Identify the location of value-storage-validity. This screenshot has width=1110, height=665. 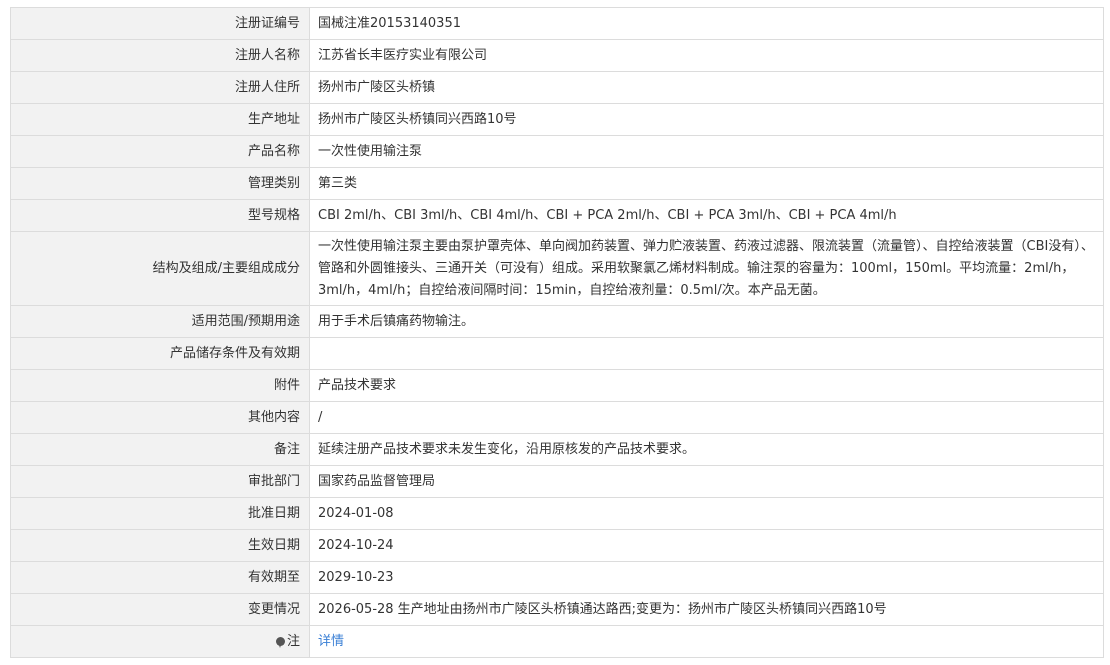
(706, 353).